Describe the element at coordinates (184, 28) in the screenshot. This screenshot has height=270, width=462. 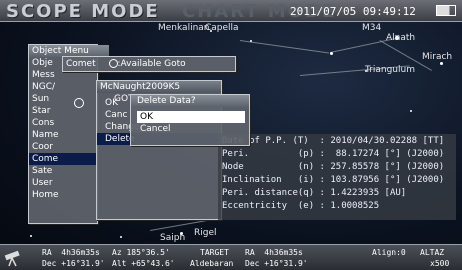
I see `star-label-menkalinan: Menkalinan` at that location.